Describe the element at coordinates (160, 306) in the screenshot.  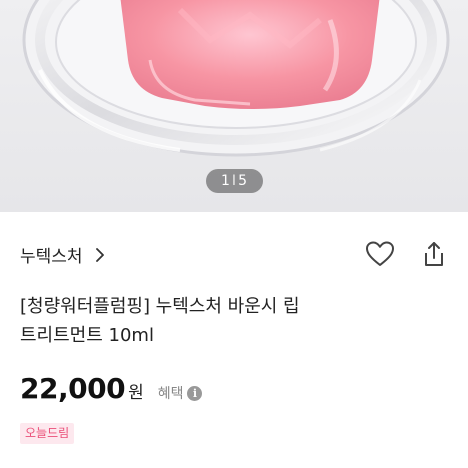
I see `product-title-line1: [청량워터플럼핑] 누텍스처 바운시 립` at that location.